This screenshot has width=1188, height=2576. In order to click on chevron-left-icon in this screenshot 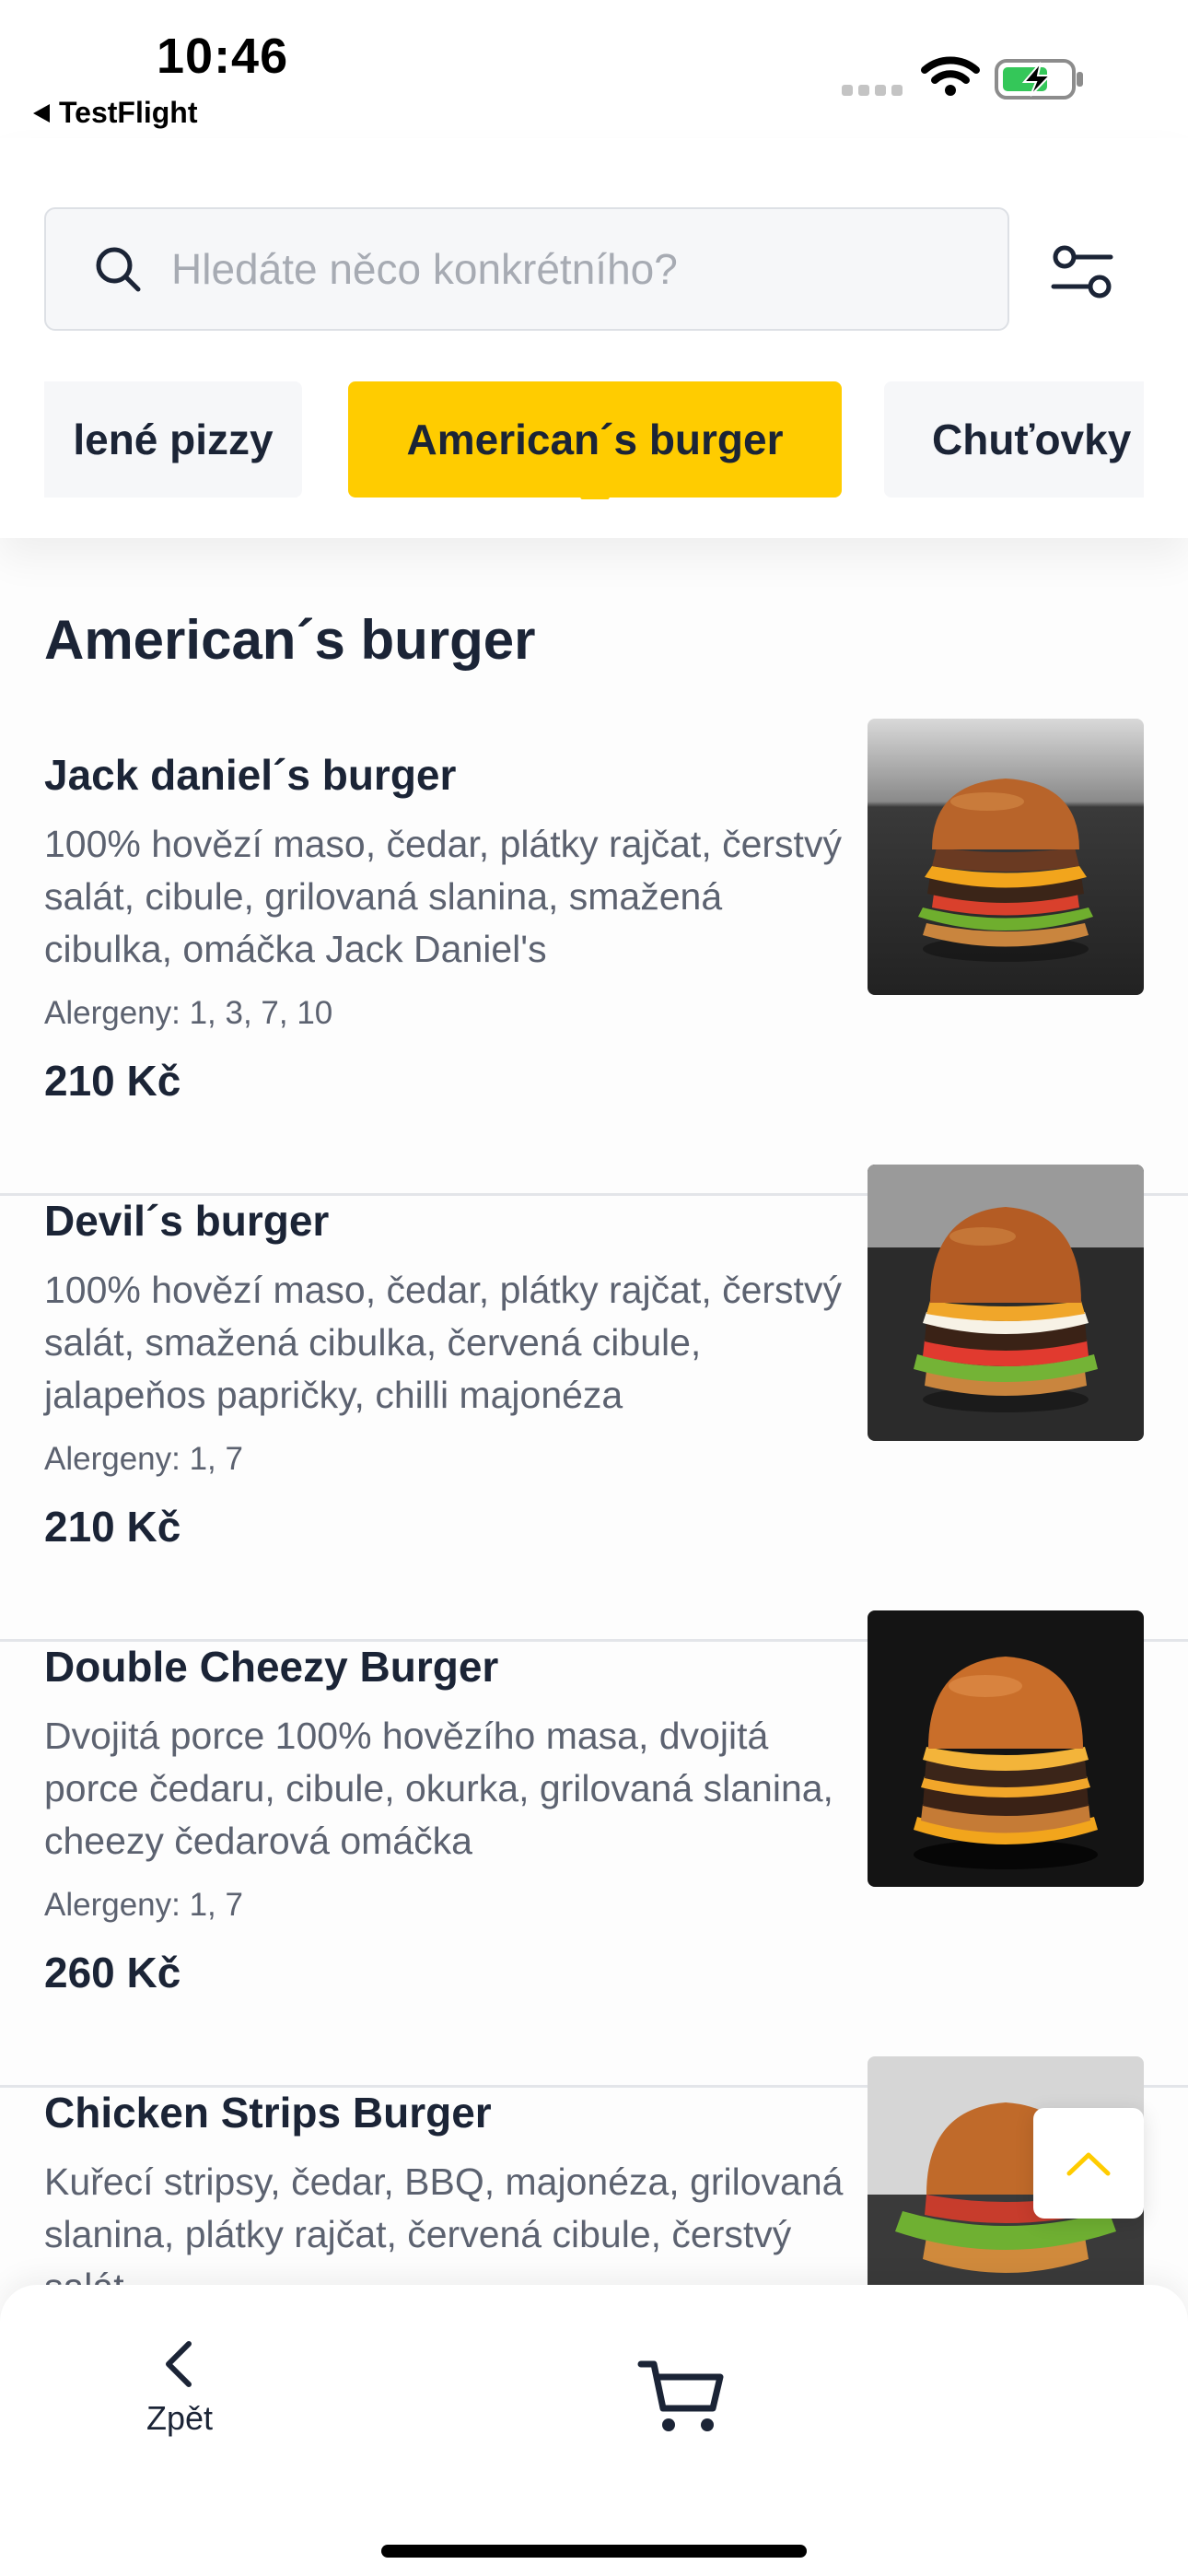, I will do `click(179, 2364)`.